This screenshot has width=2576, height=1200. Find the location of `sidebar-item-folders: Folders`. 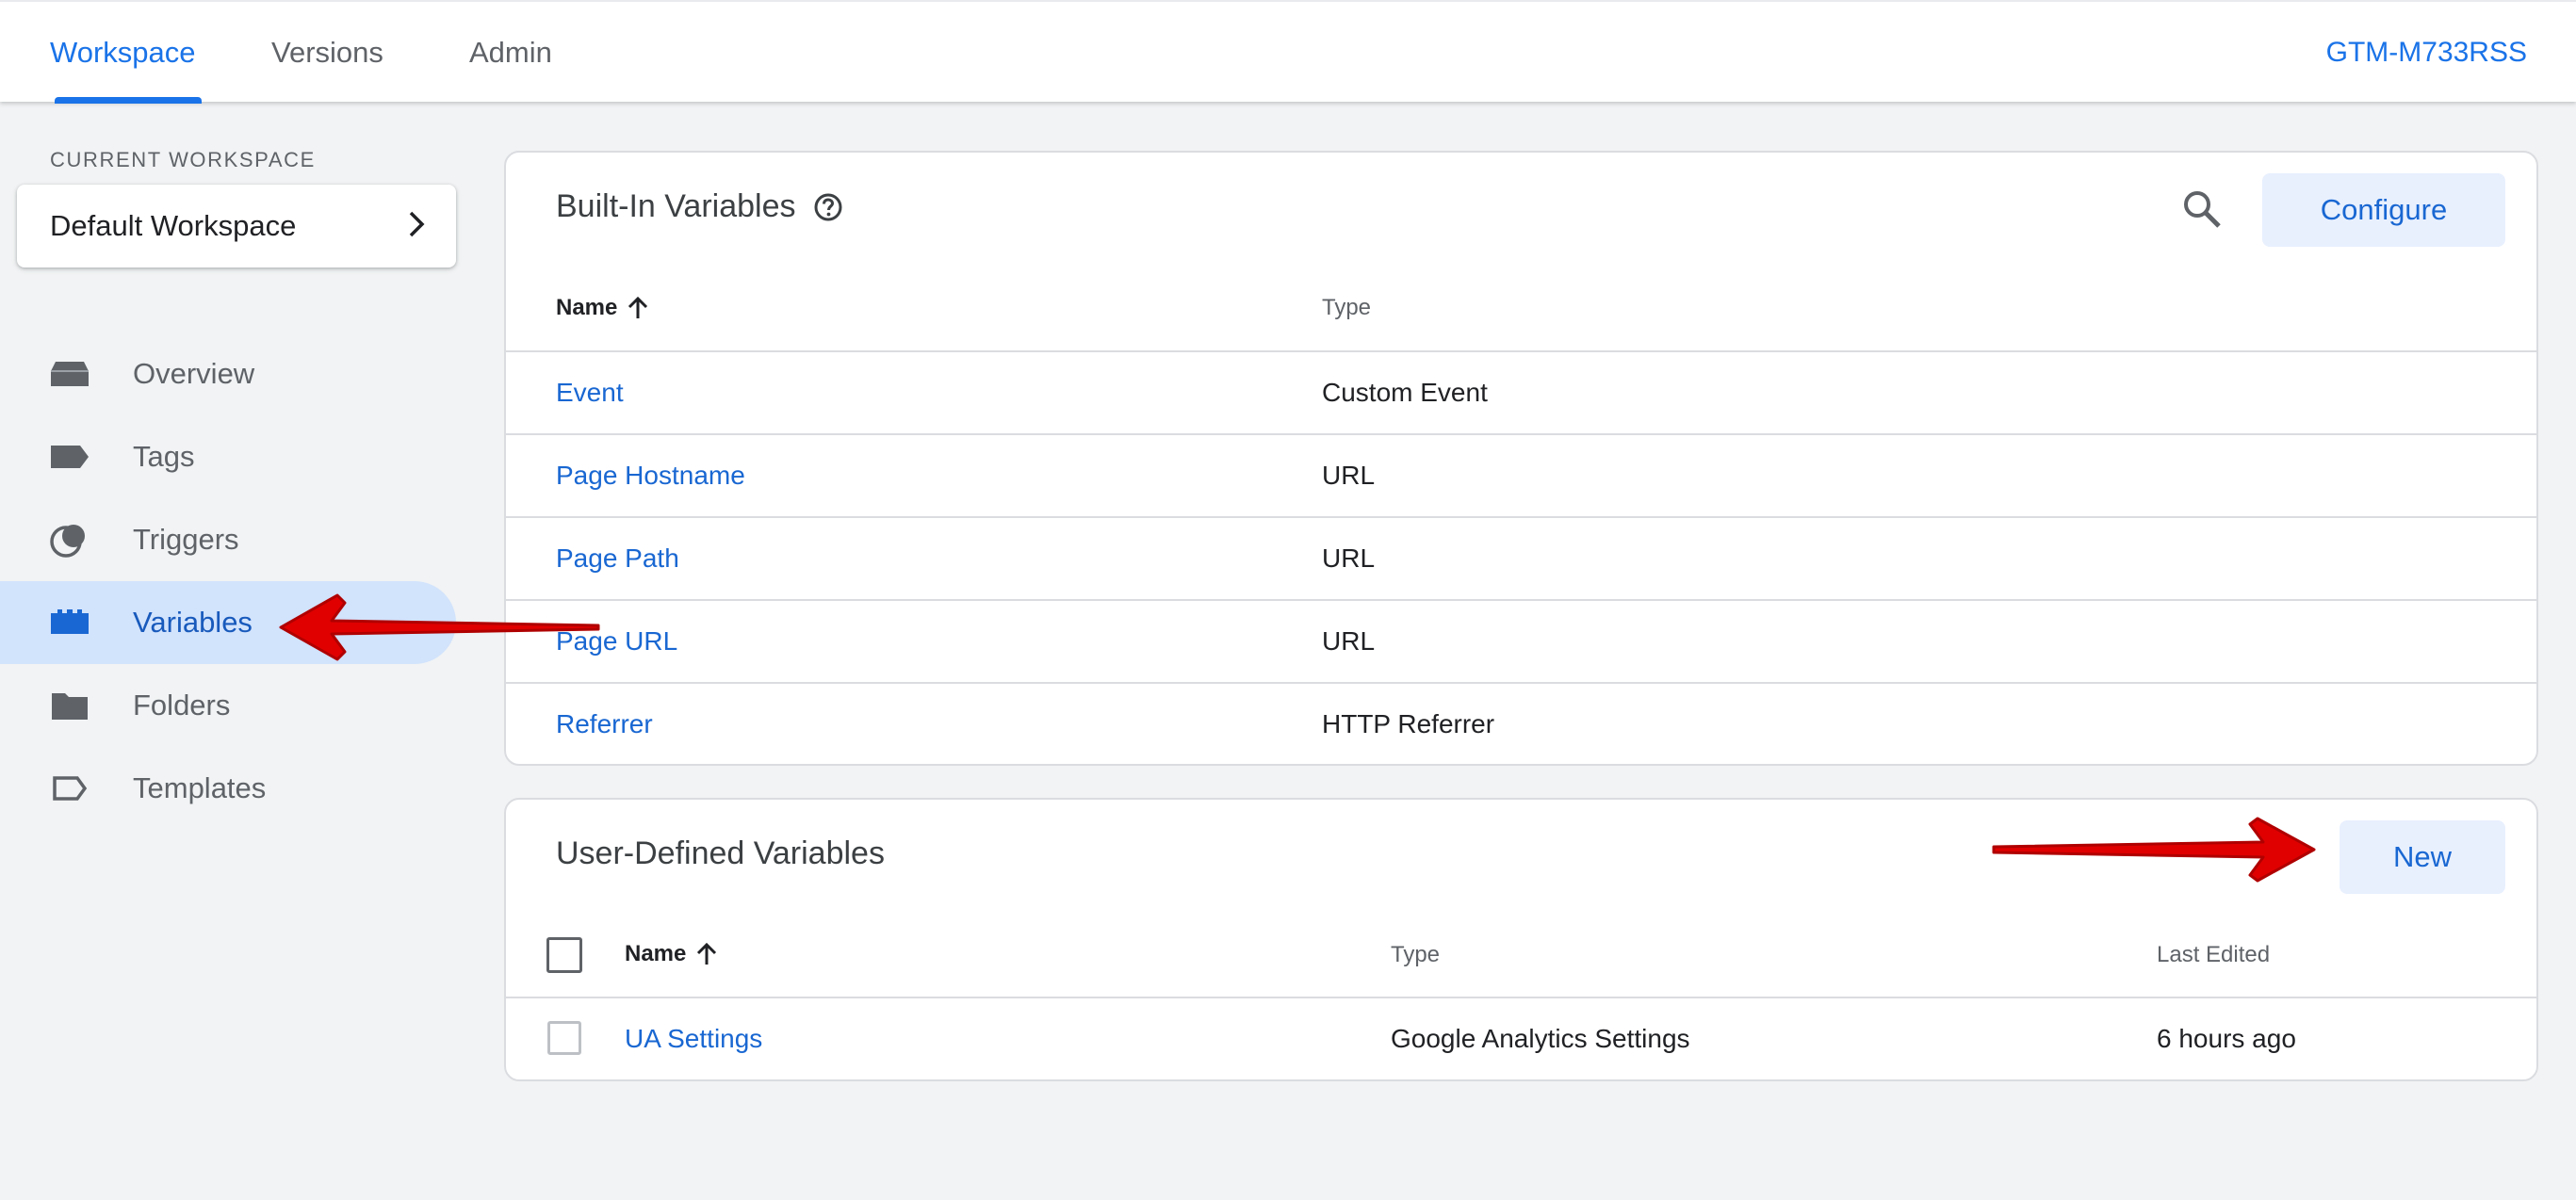

sidebar-item-folders: Folders is located at coordinates (228, 705).